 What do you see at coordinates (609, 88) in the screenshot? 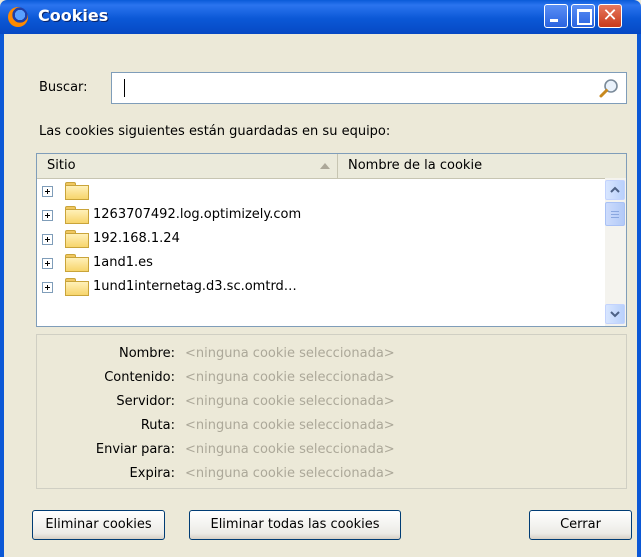
I see `magnifier-icon` at bounding box center [609, 88].